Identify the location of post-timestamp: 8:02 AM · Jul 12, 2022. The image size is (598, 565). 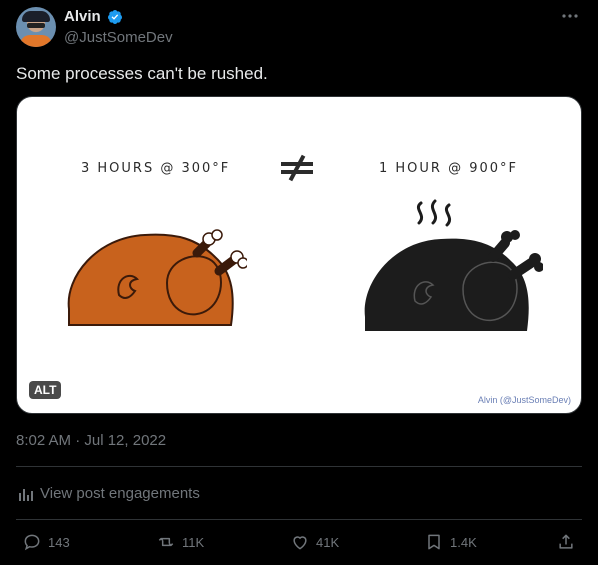
(91, 440).